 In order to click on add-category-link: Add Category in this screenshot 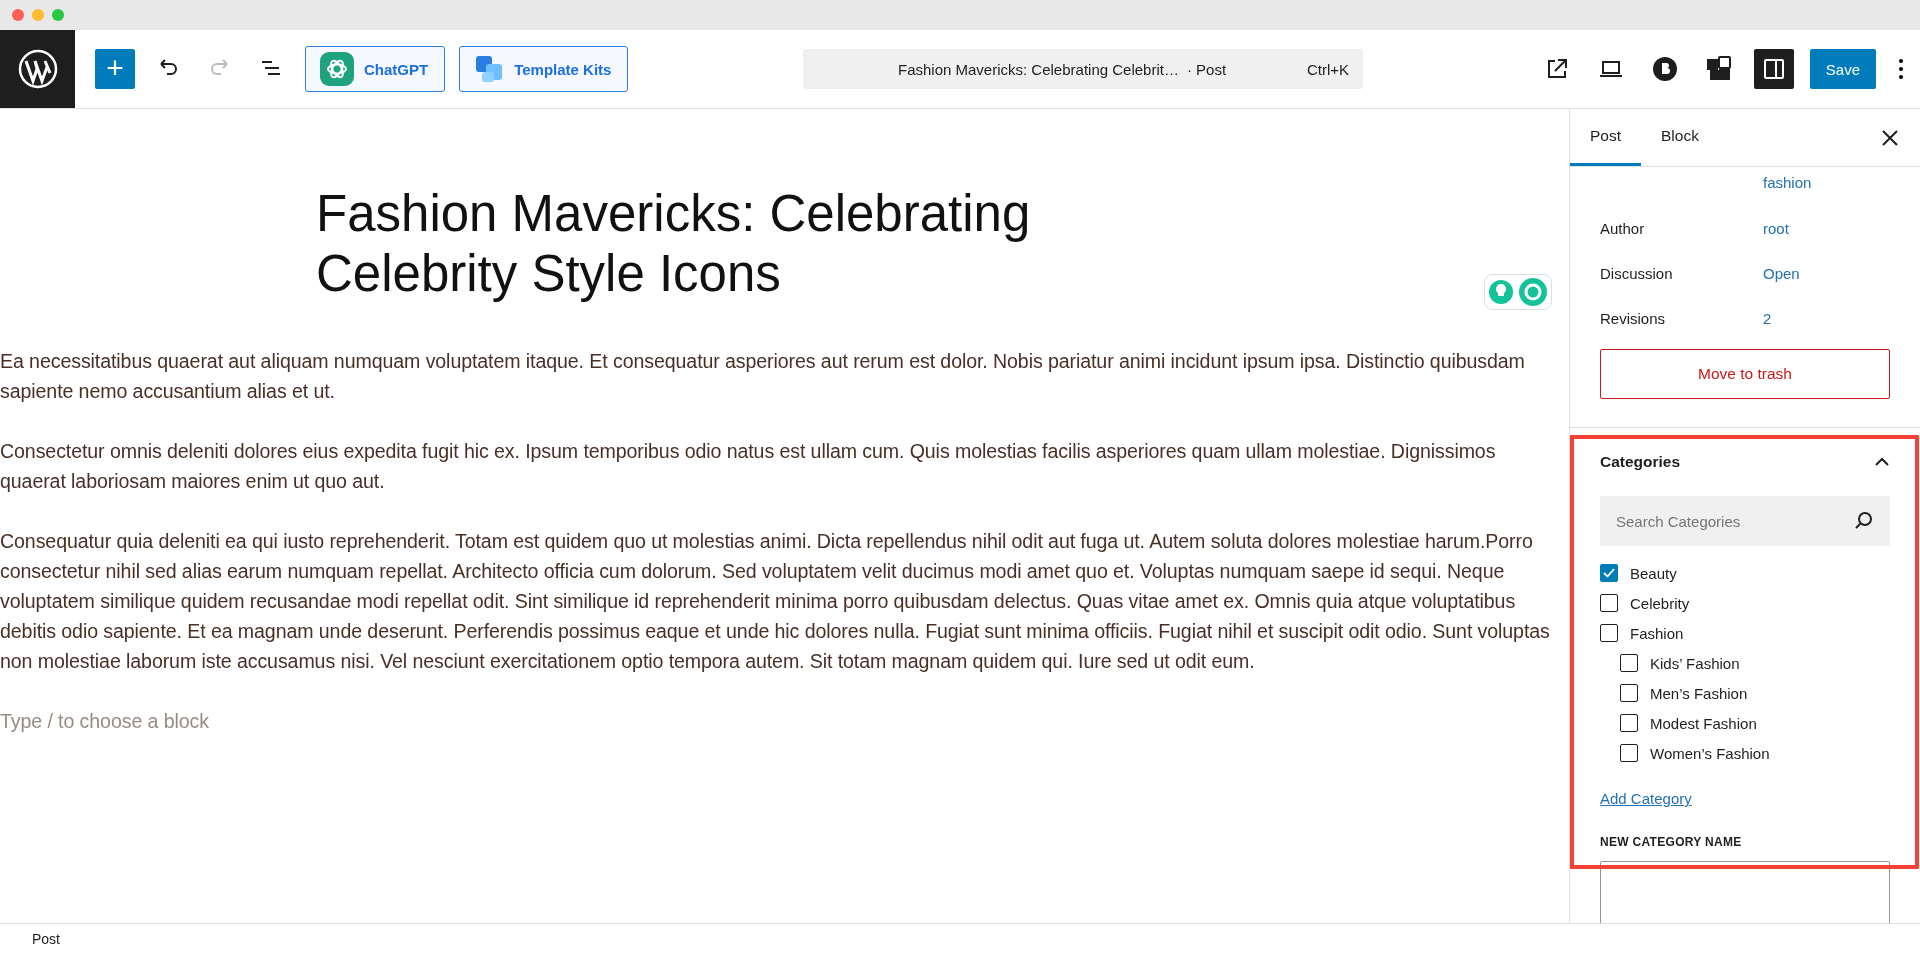, I will do `click(1646, 798)`.